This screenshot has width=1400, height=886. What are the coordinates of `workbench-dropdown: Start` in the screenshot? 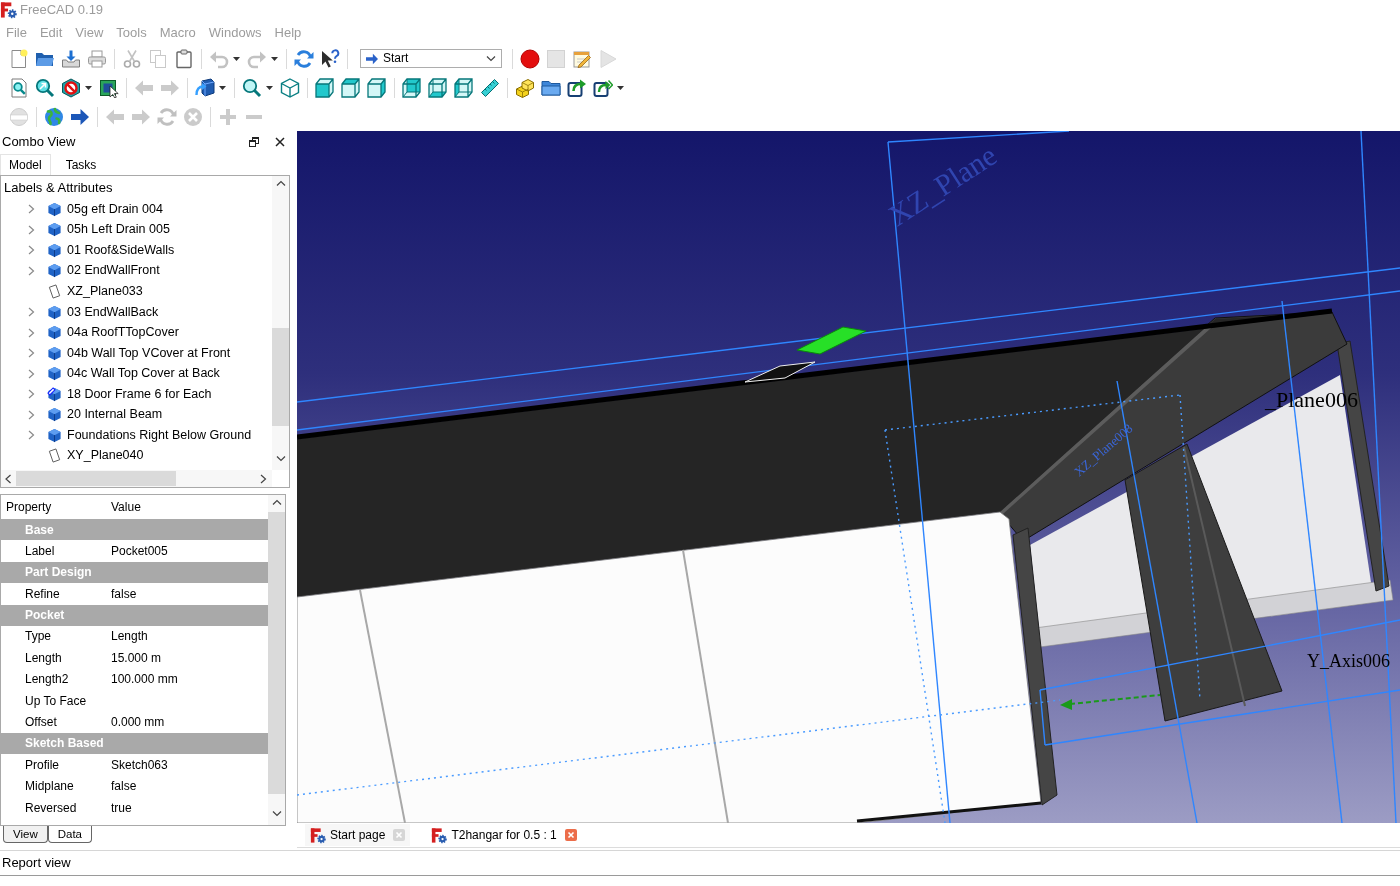 It's located at (431, 58).